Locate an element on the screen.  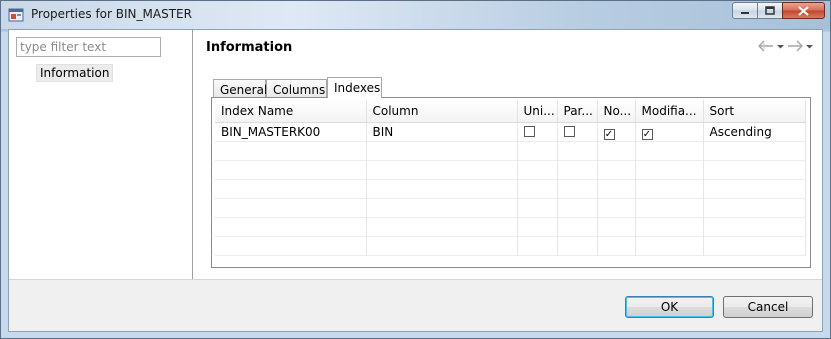
forward-arrow-icon is located at coordinates (795, 46).